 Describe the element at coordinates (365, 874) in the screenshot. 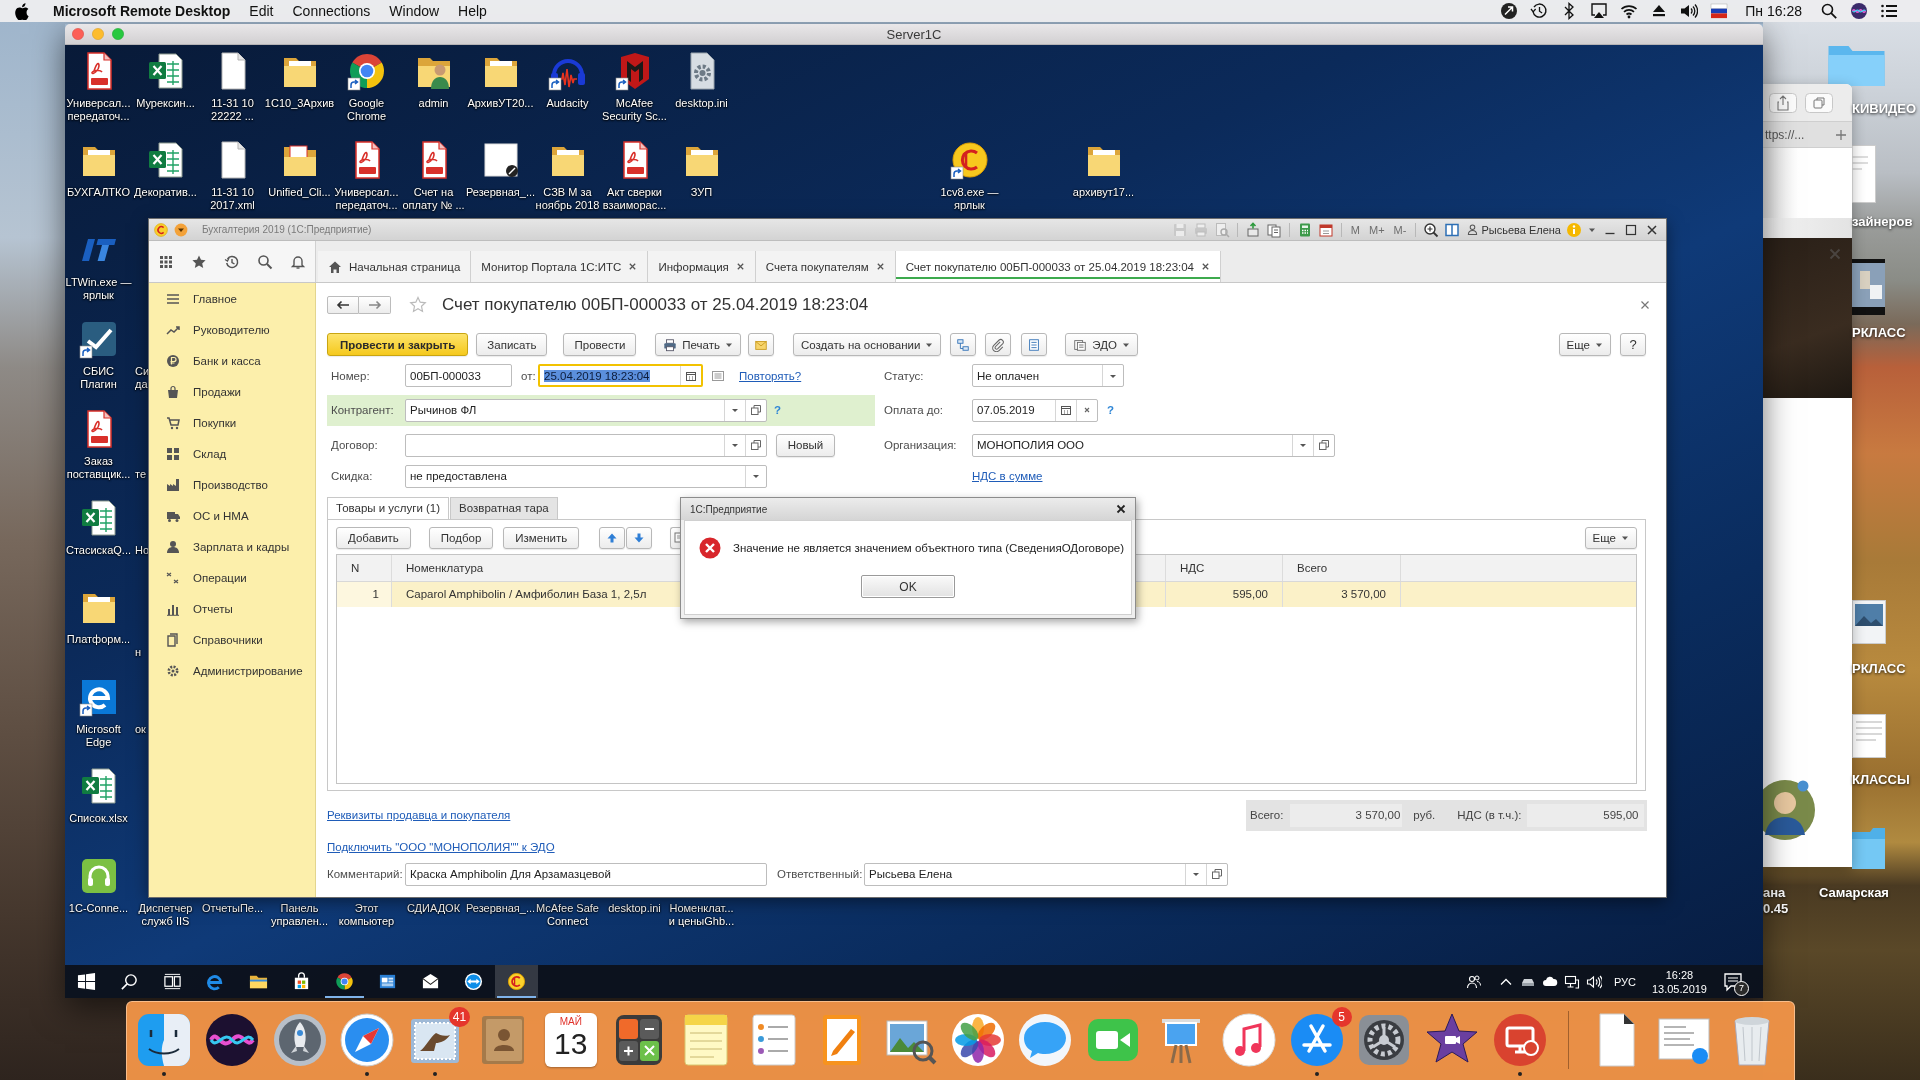

I see `field-label: Комментарий:` at that location.